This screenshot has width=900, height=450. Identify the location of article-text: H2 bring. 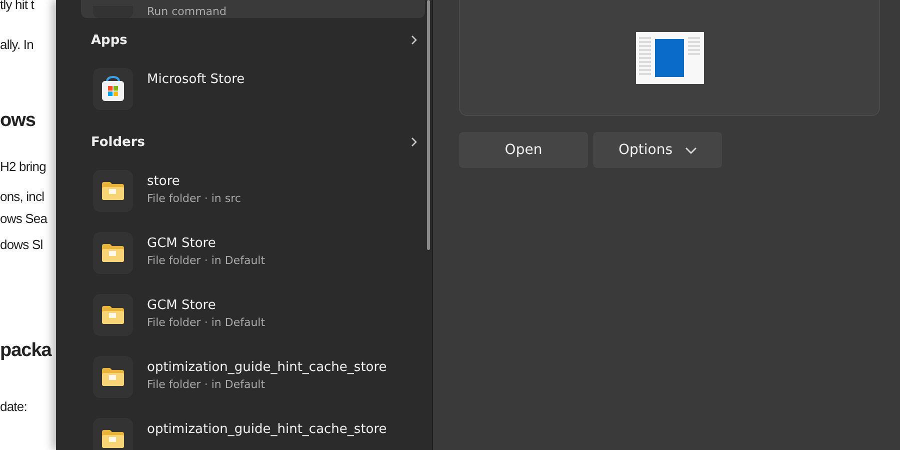
(23, 167).